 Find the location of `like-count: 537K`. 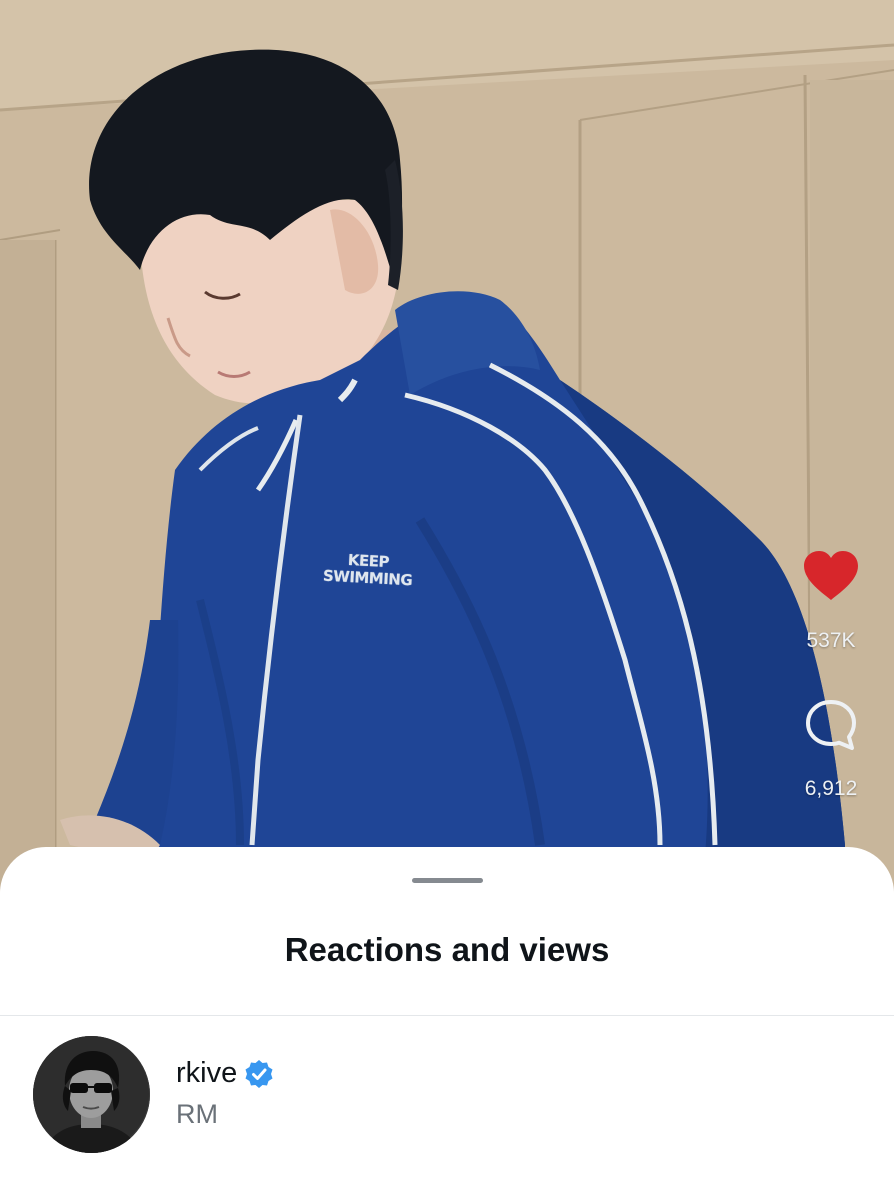

like-count: 537K is located at coordinates (831, 640).